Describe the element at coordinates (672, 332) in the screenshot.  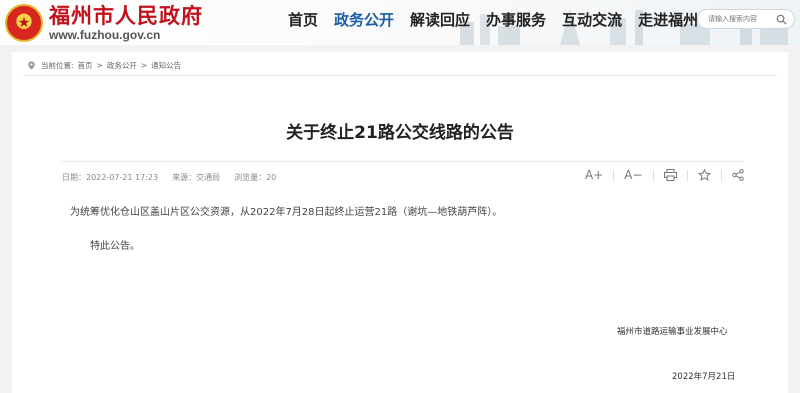
I see `issuer-signature: 福州市道路运输事业发展中心` at that location.